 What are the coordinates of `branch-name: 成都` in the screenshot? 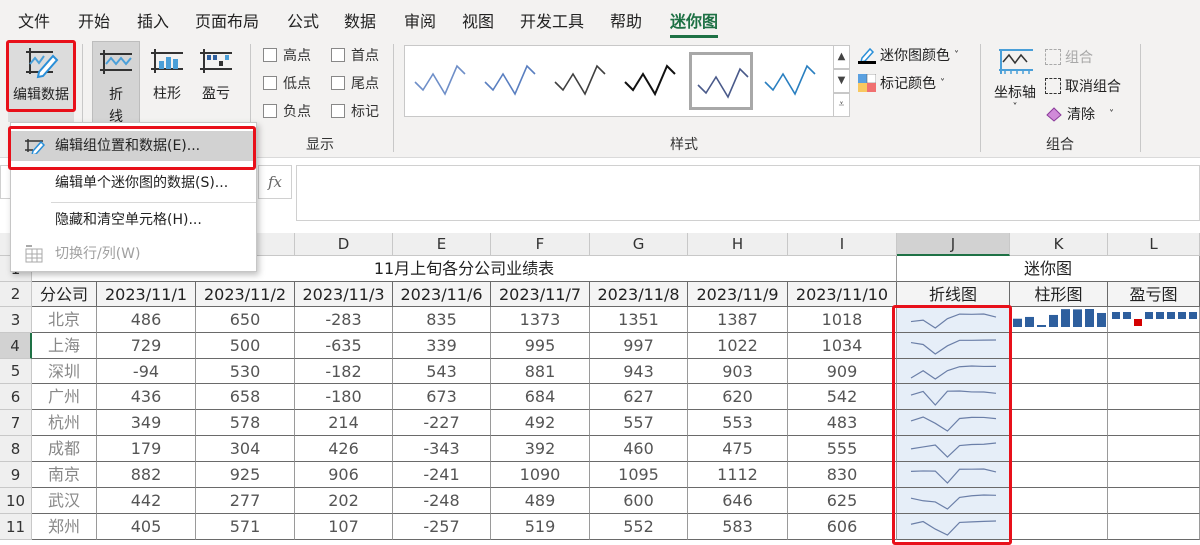 It's located at (64, 449).